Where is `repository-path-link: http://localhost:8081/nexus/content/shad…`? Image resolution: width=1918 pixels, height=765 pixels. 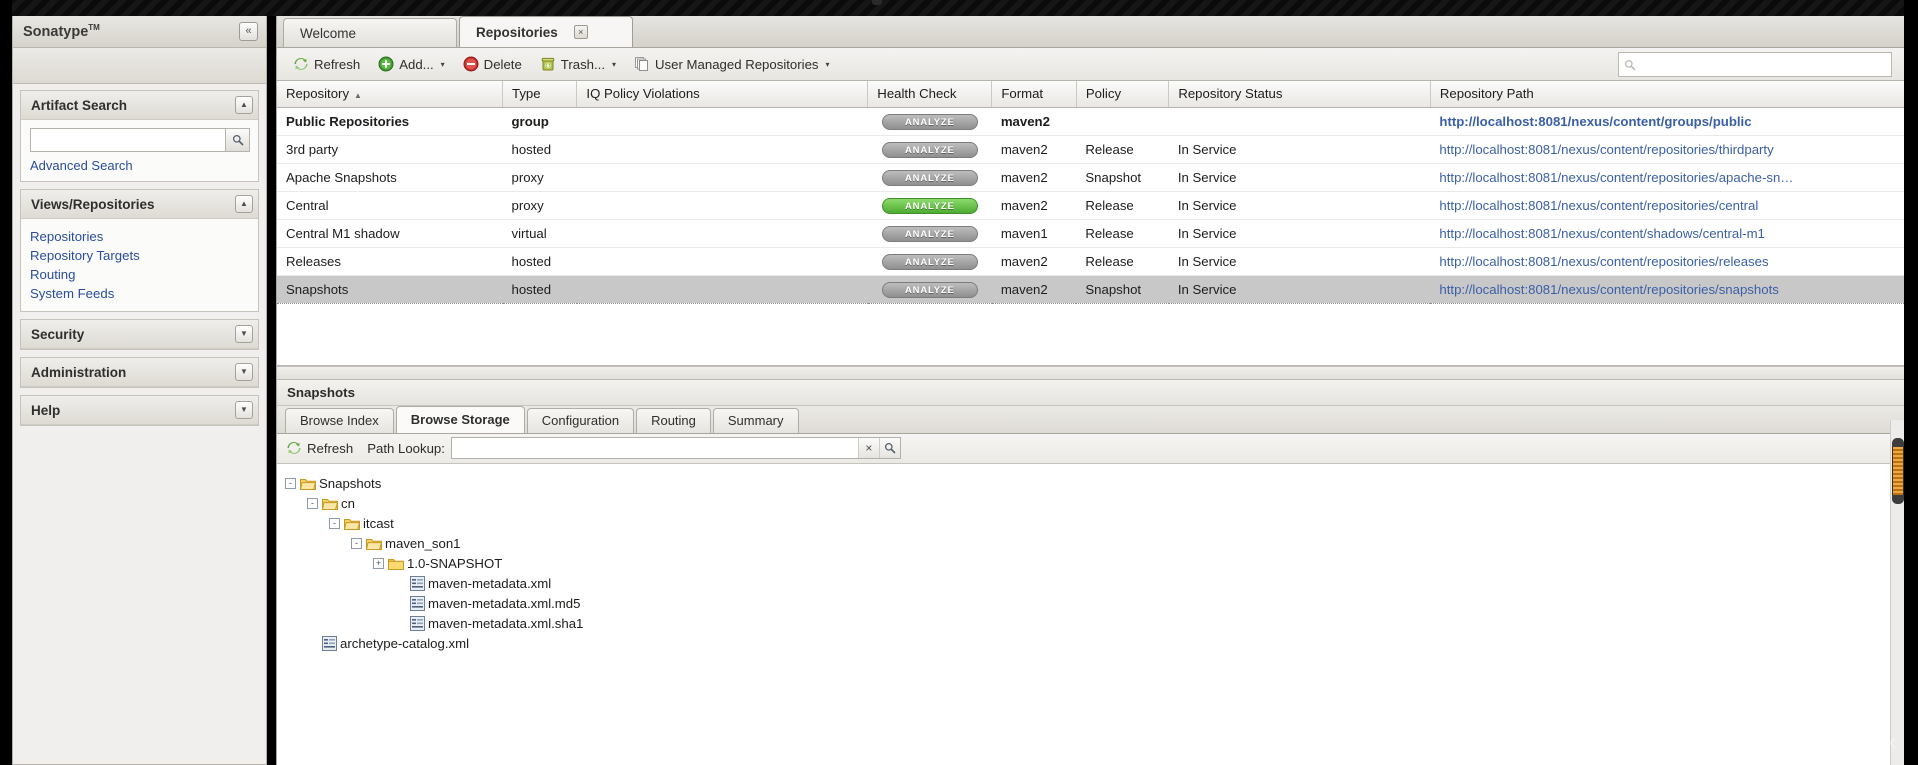
repository-path-link: http://localhost:8081/nexus/content/shad… is located at coordinates (1601, 233).